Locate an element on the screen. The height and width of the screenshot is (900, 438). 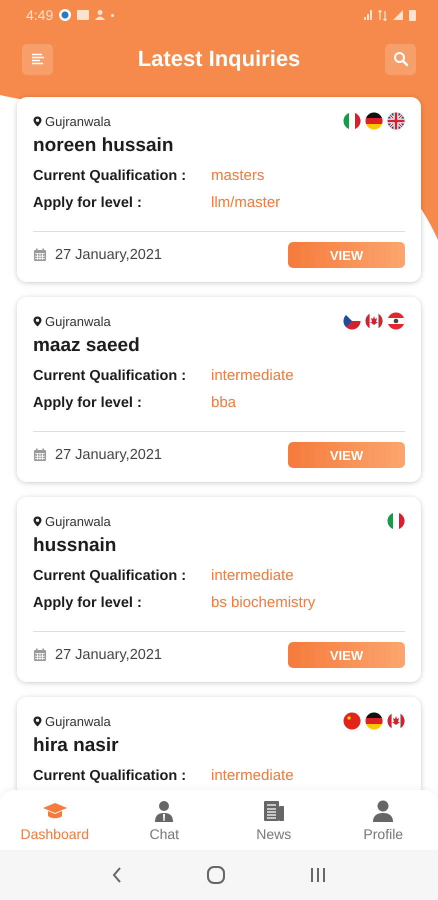
app-notification-icon is located at coordinates (65, 15).